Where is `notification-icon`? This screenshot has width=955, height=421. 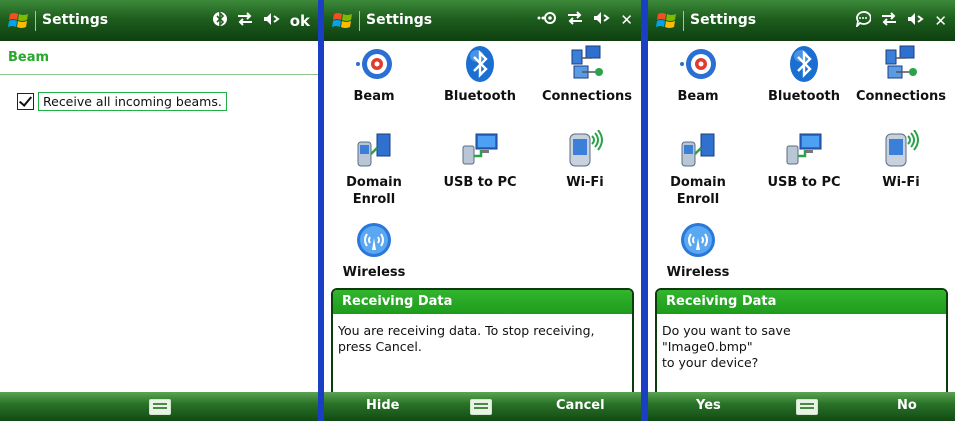
notification-icon is located at coordinates (864, 21).